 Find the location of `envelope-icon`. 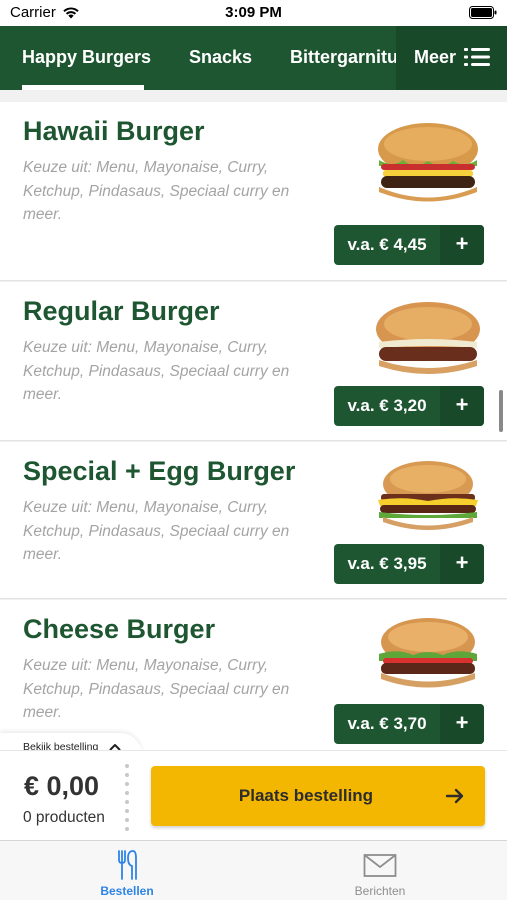

envelope-icon is located at coordinates (380, 865).